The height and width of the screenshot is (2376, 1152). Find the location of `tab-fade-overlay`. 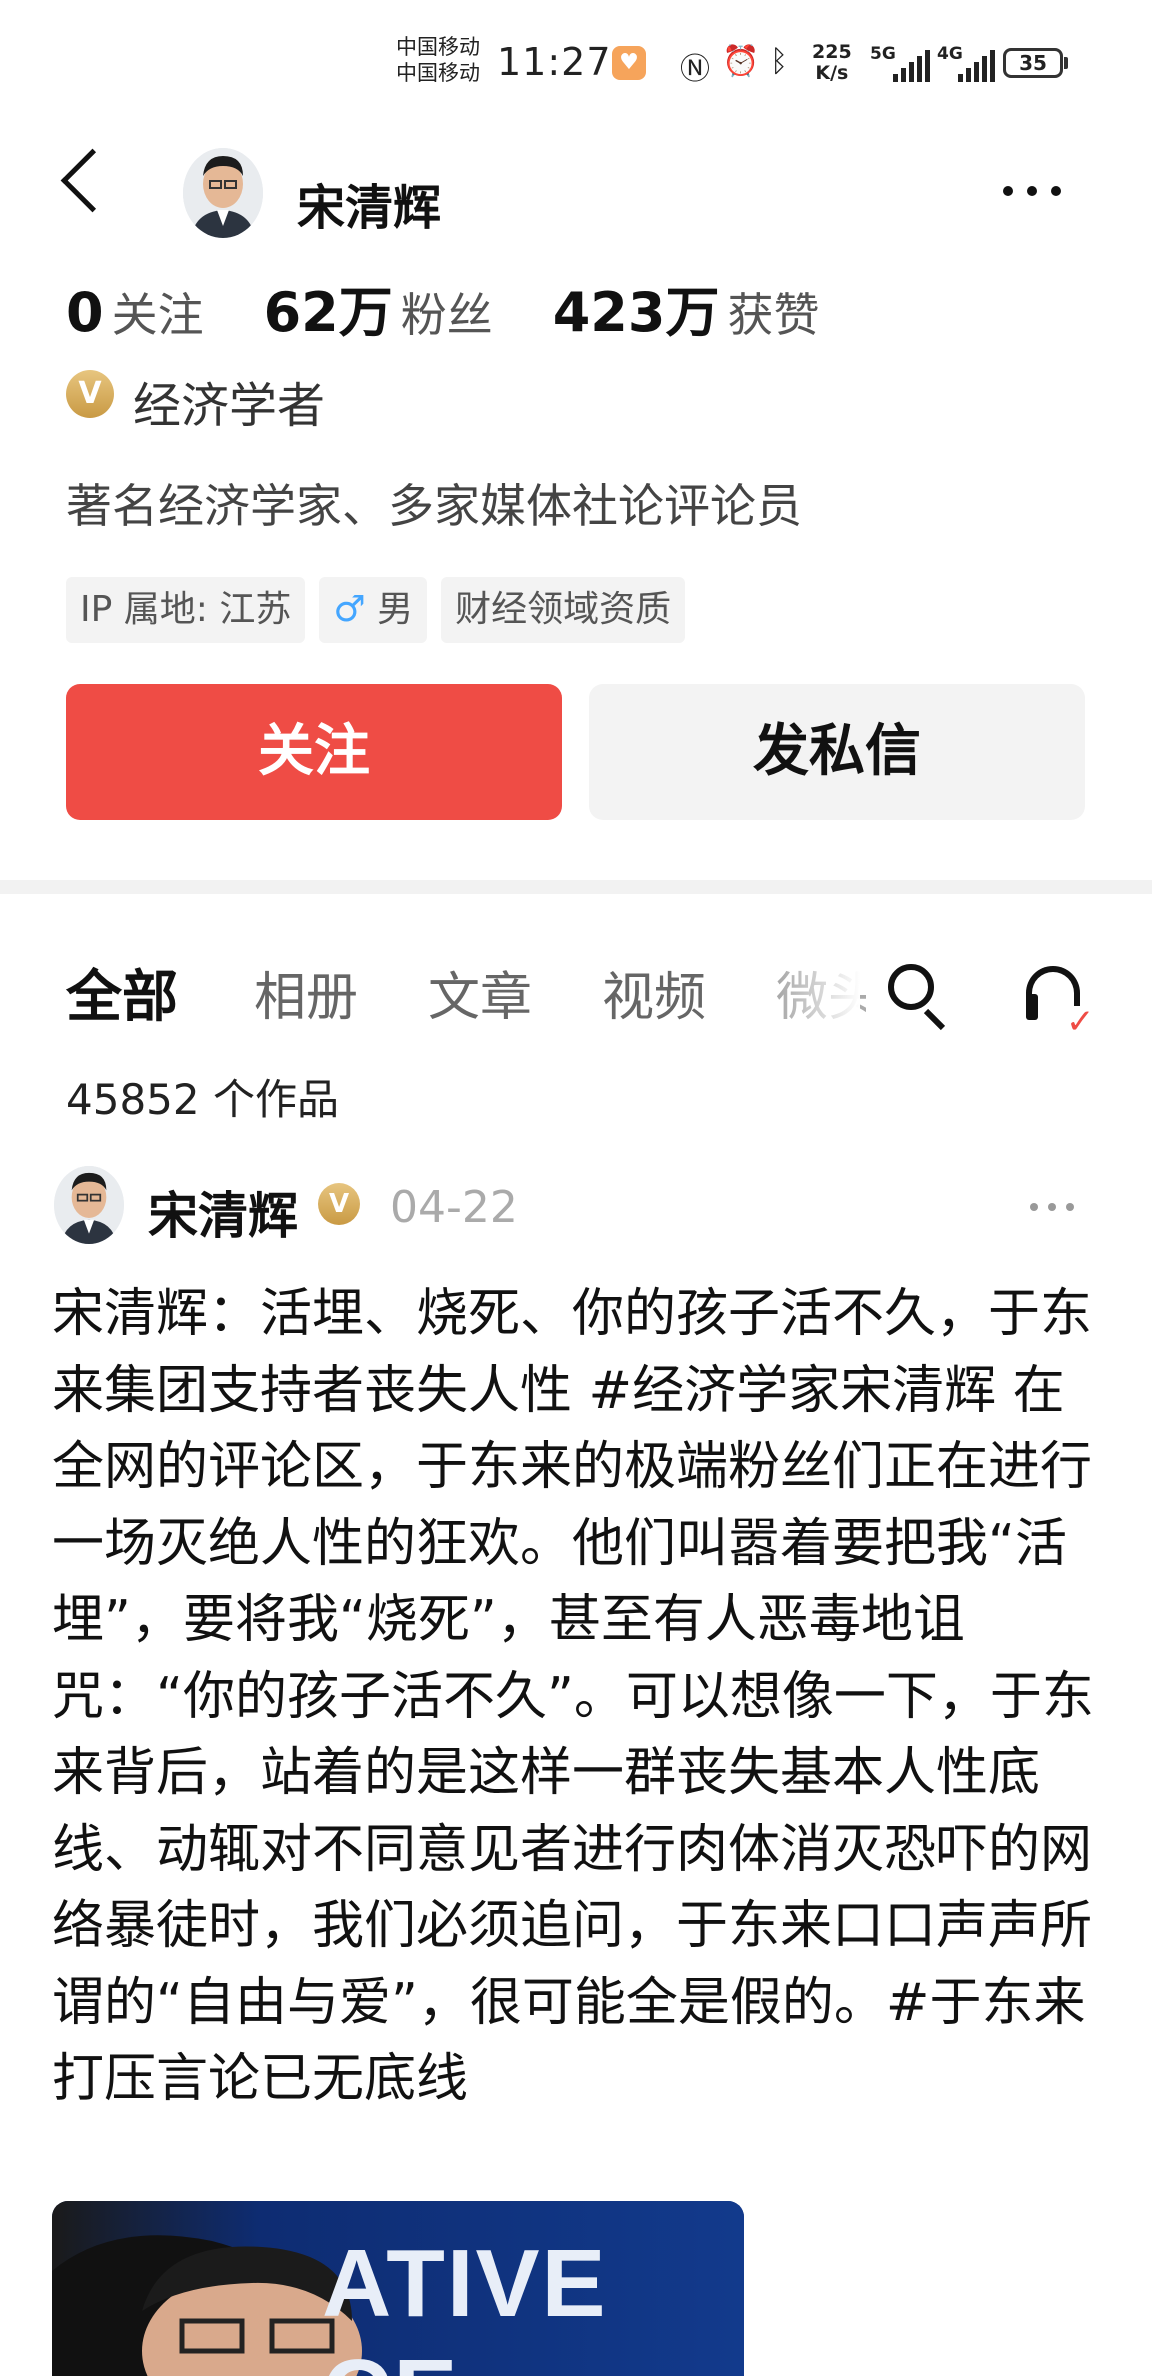

tab-fade-overlay is located at coordinates (820, 990).